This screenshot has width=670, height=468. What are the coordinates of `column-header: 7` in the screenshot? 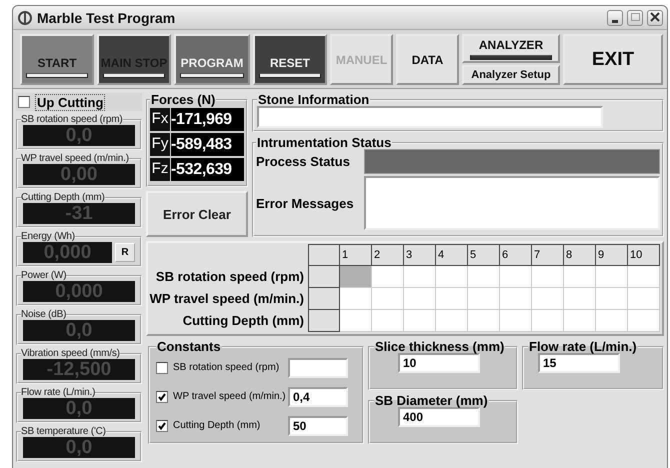 It's located at (548, 255).